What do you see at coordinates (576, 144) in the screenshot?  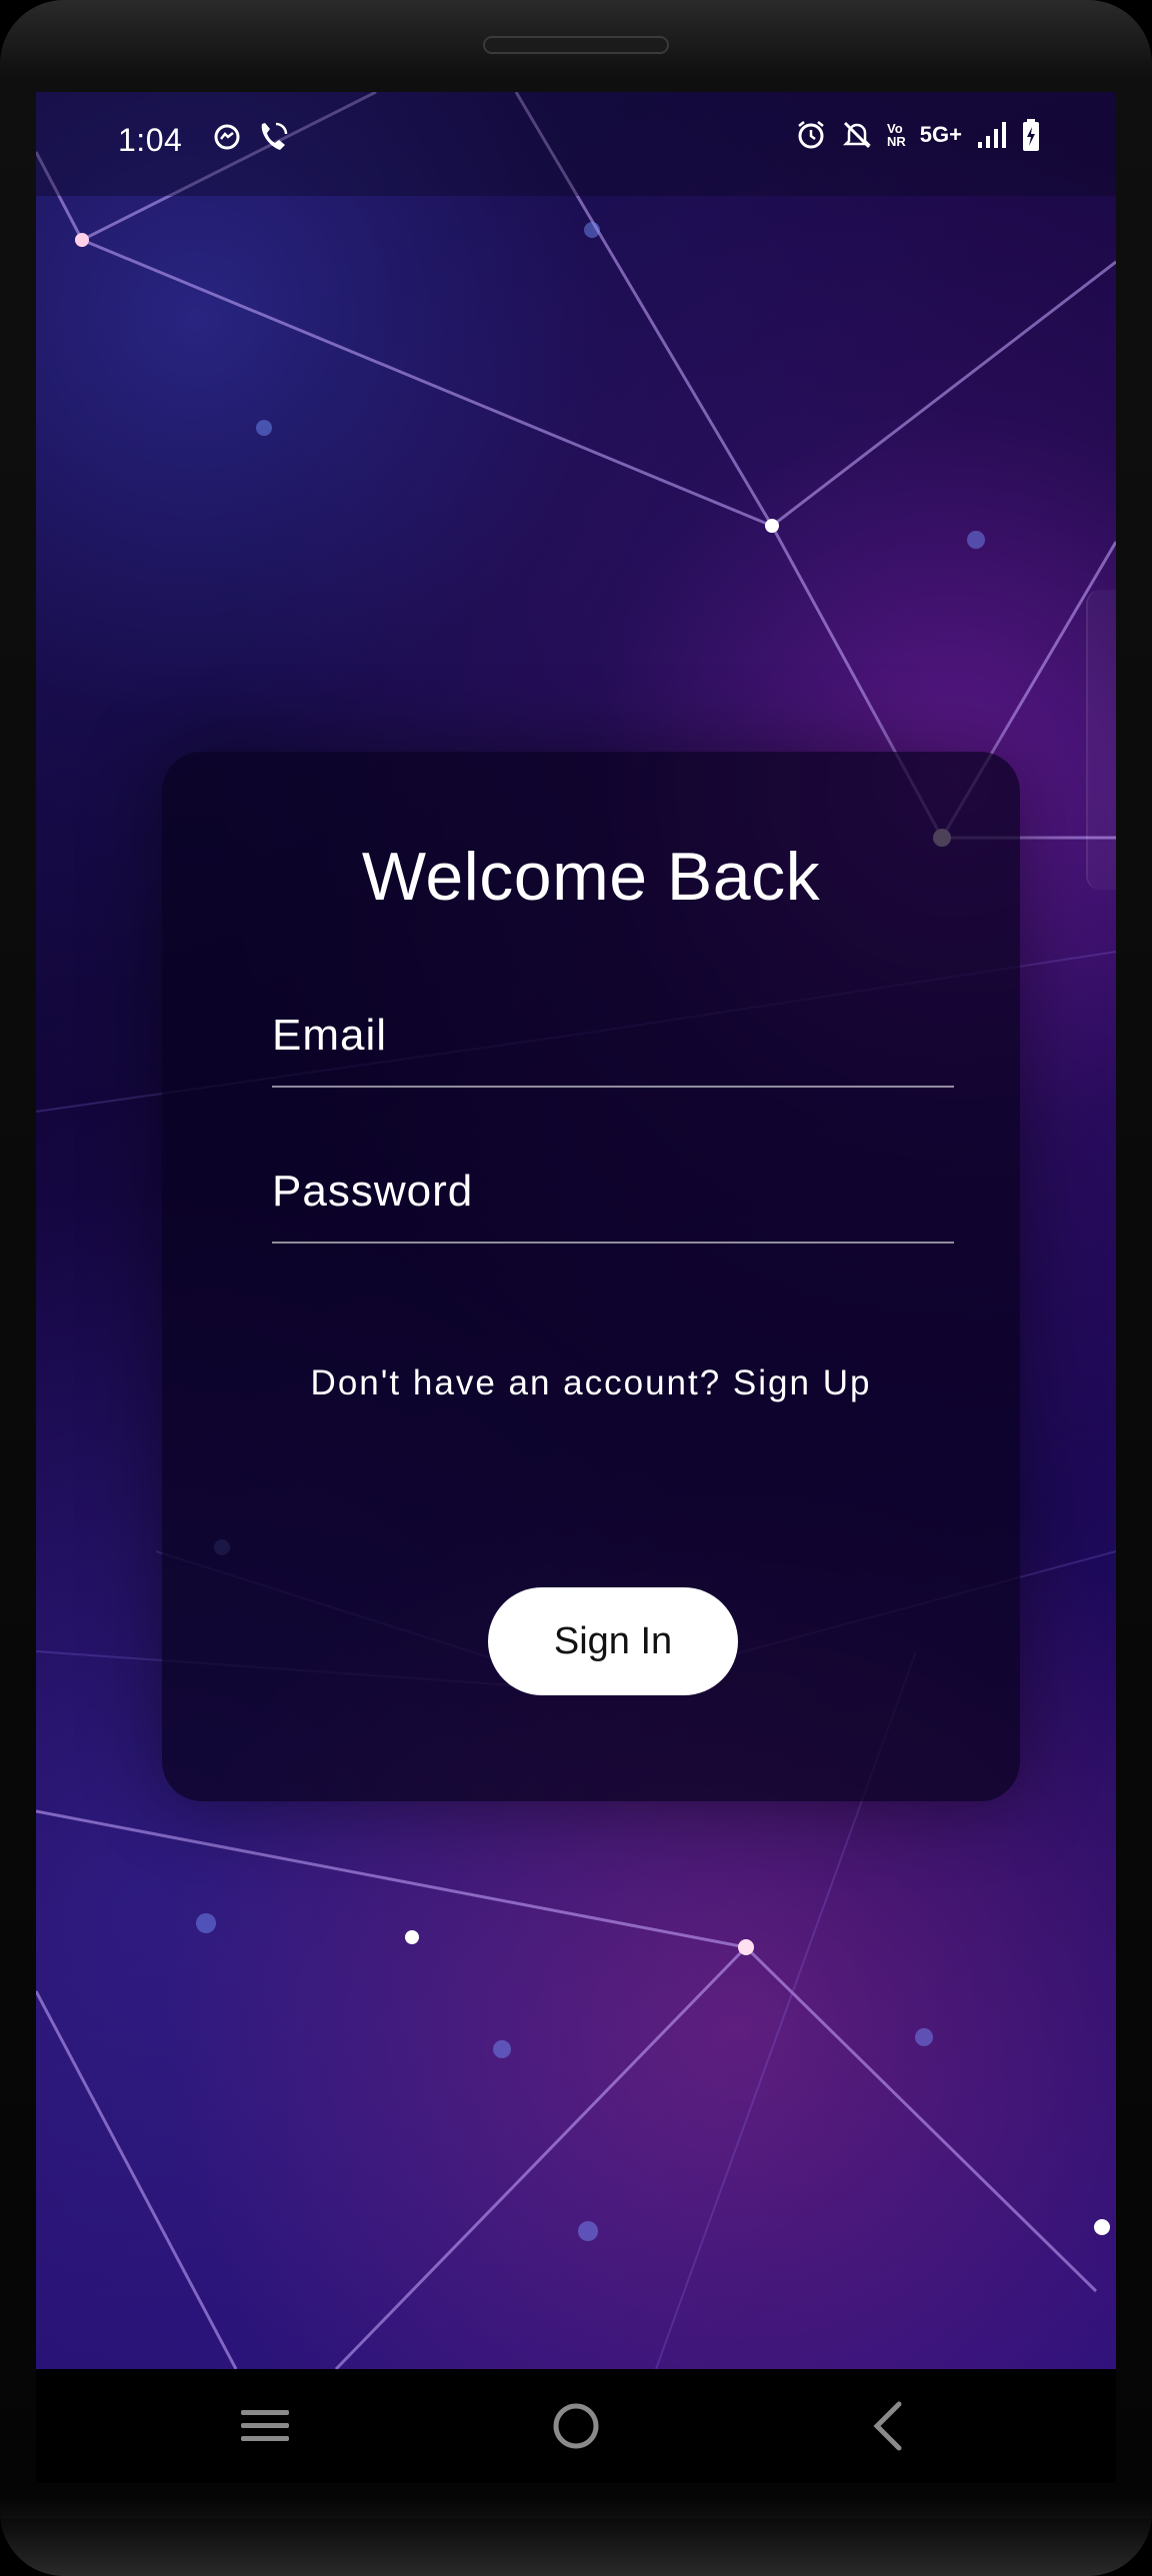 I see `status-bar: 1:04 Vo NR 5G+` at bounding box center [576, 144].